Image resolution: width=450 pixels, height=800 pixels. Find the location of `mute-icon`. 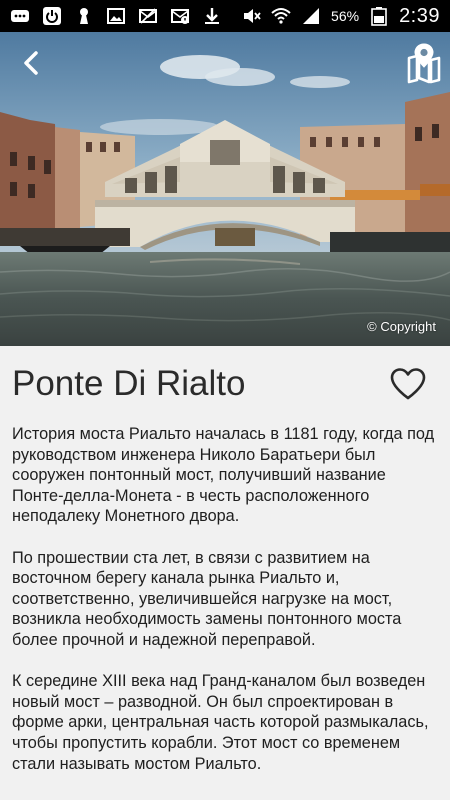

mute-icon is located at coordinates (251, 16).